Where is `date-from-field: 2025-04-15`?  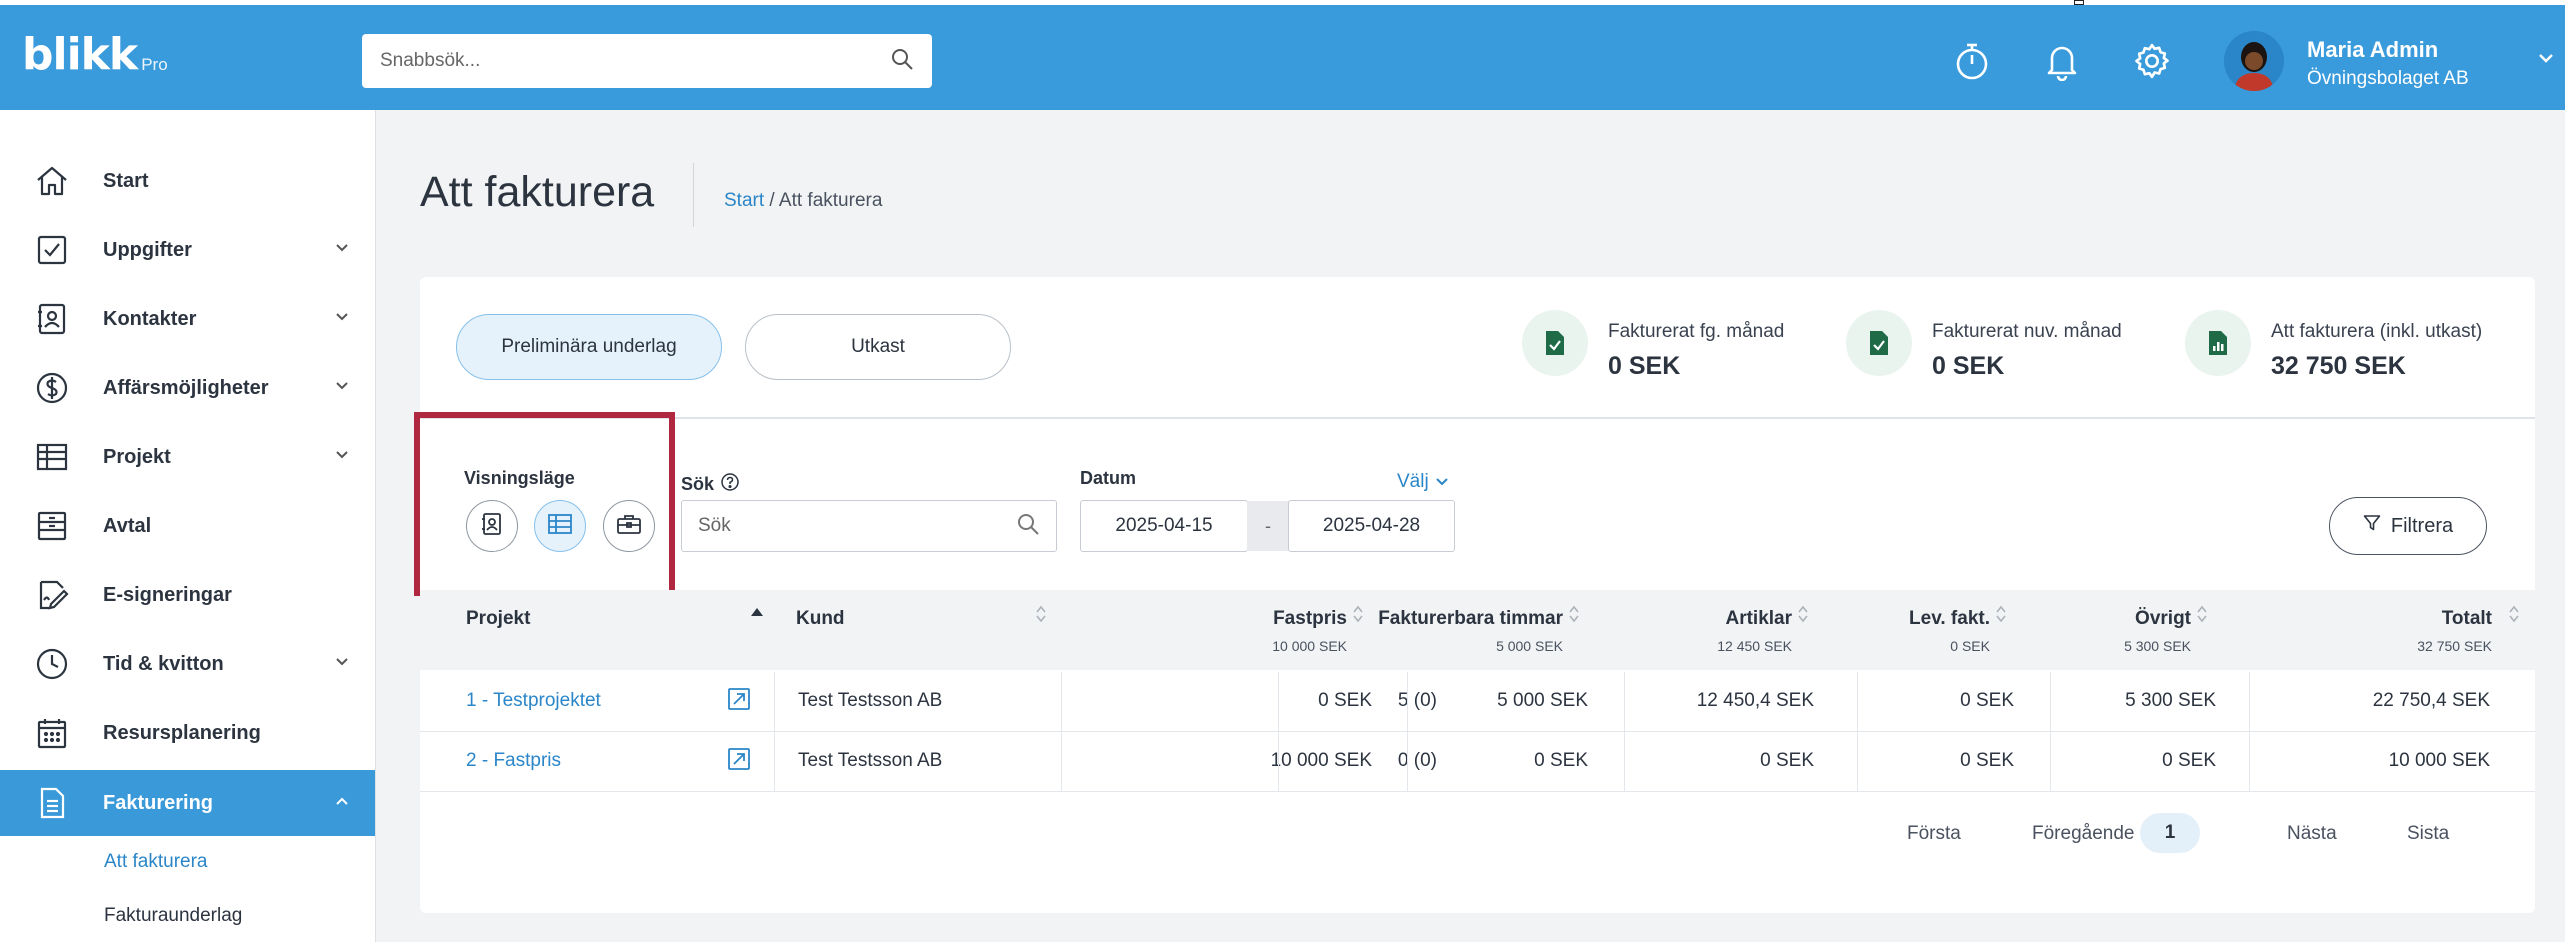 date-from-field: 2025-04-15 is located at coordinates (1164, 526).